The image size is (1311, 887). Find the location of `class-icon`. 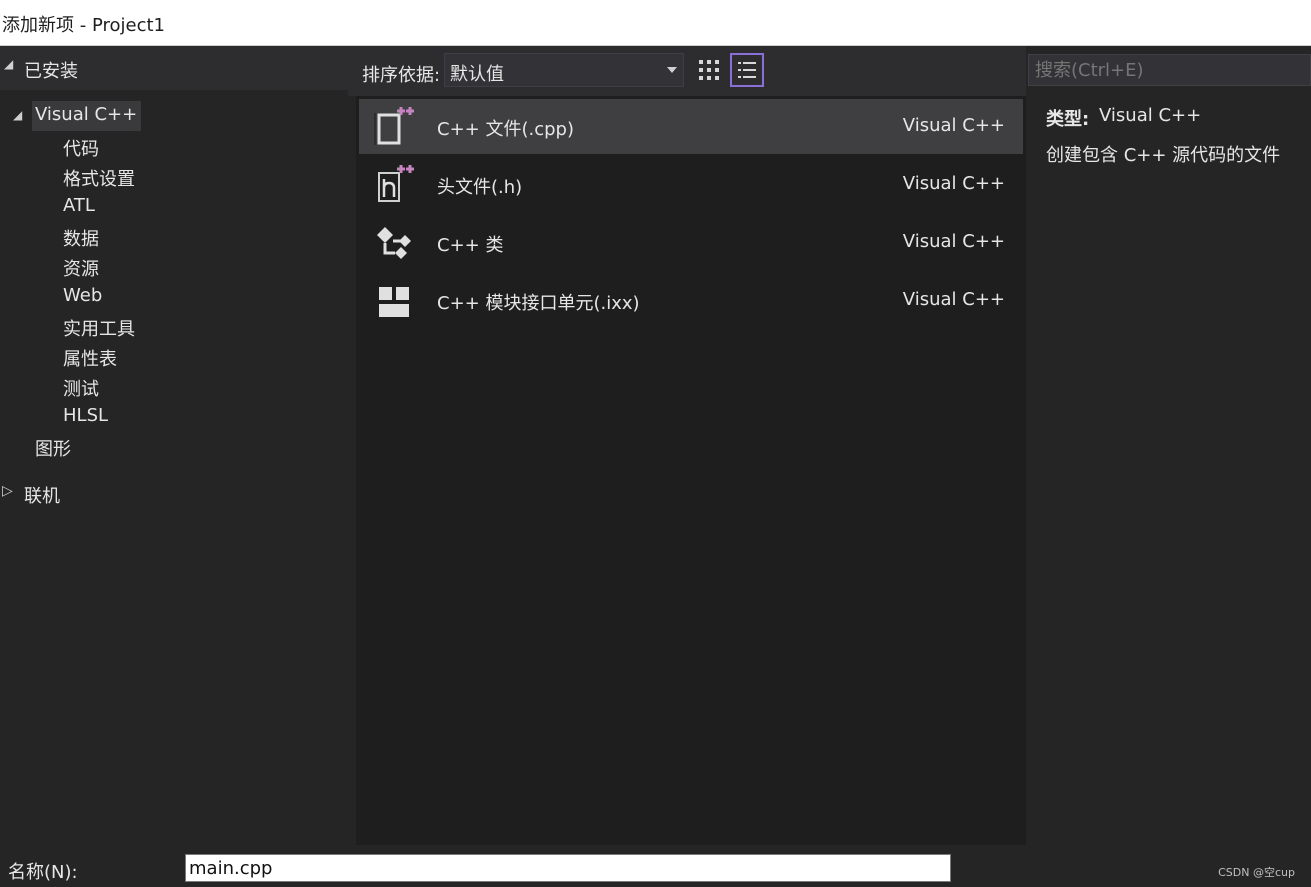

class-icon is located at coordinates (394, 243).